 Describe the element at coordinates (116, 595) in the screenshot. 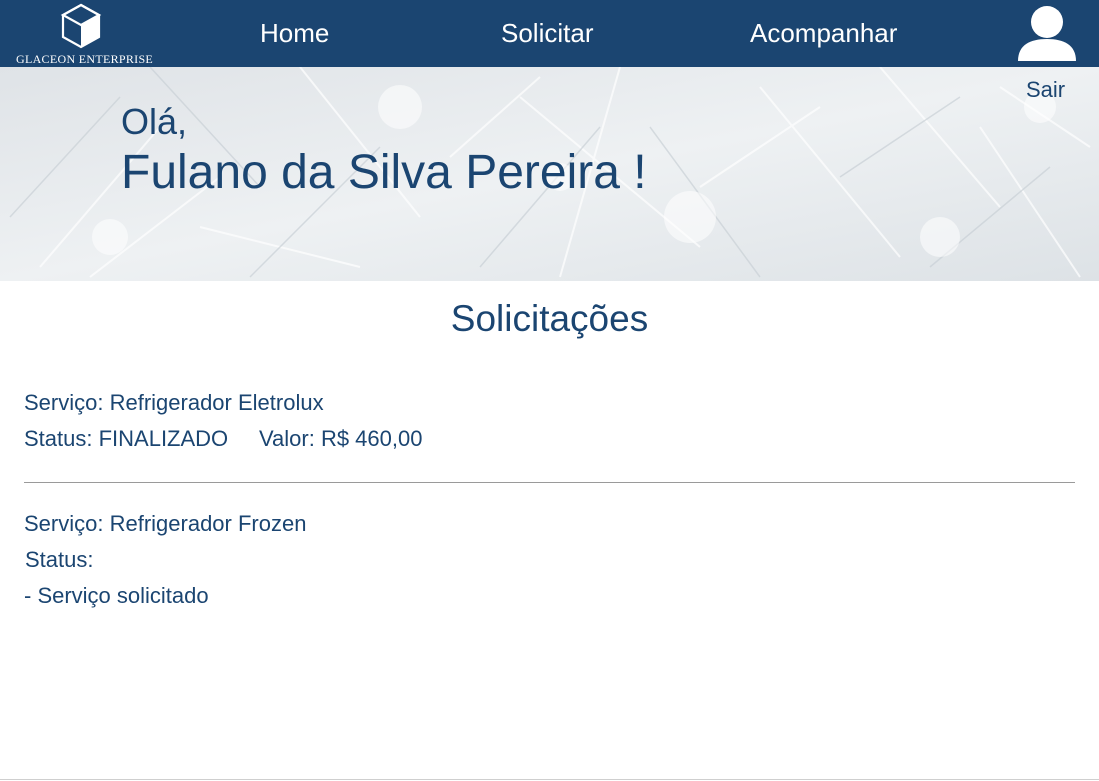

I see `status-detail: - Serviço solicitado` at that location.